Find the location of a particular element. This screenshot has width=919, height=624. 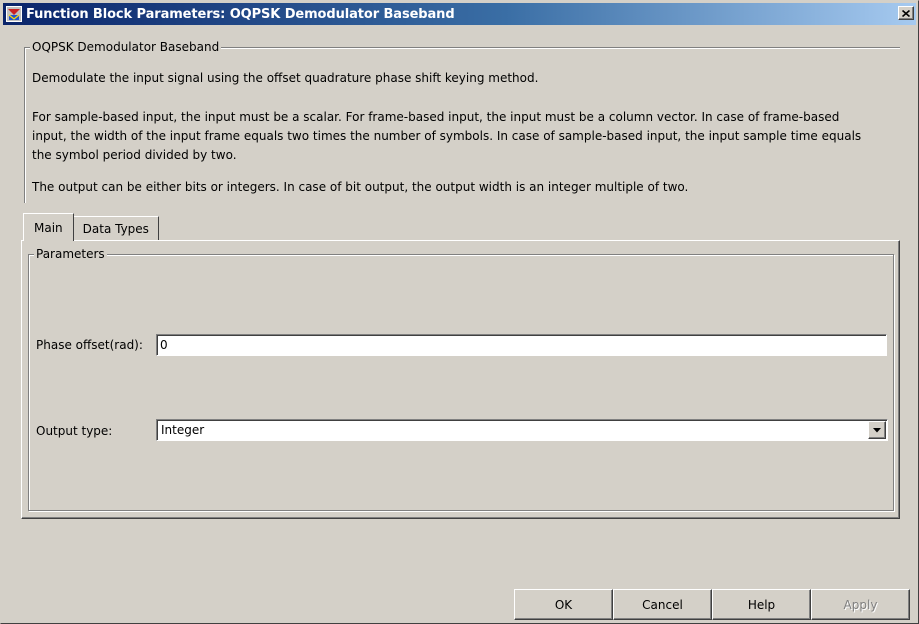

dropdown-arrow-button is located at coordinates (877, 430).